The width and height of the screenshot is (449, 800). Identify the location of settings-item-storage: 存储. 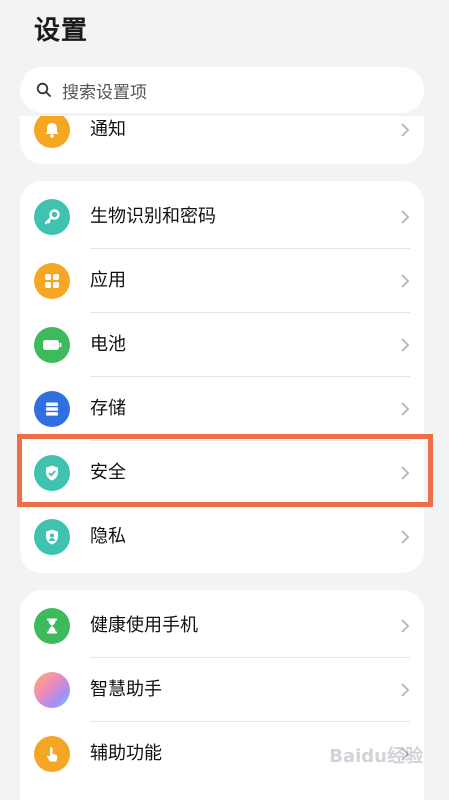
(222, 409).